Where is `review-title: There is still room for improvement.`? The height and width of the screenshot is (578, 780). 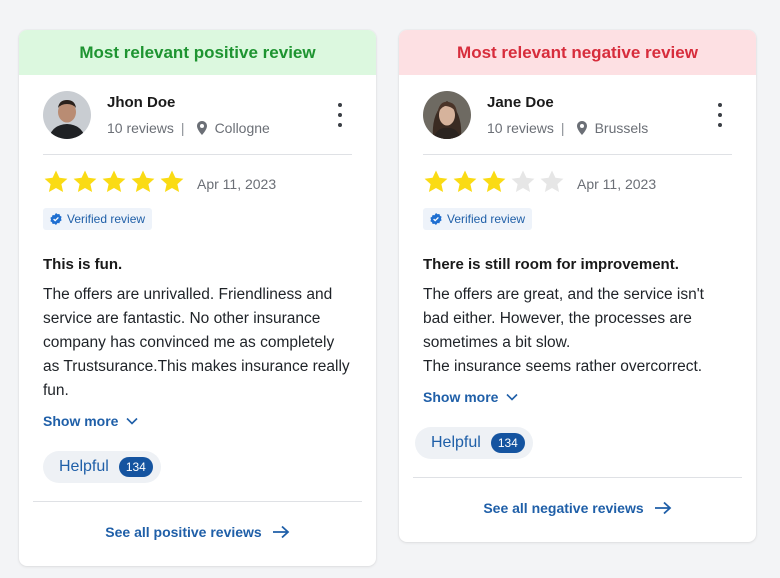
review-title: There is still room for improvement. is located at coordinates (551, 264).